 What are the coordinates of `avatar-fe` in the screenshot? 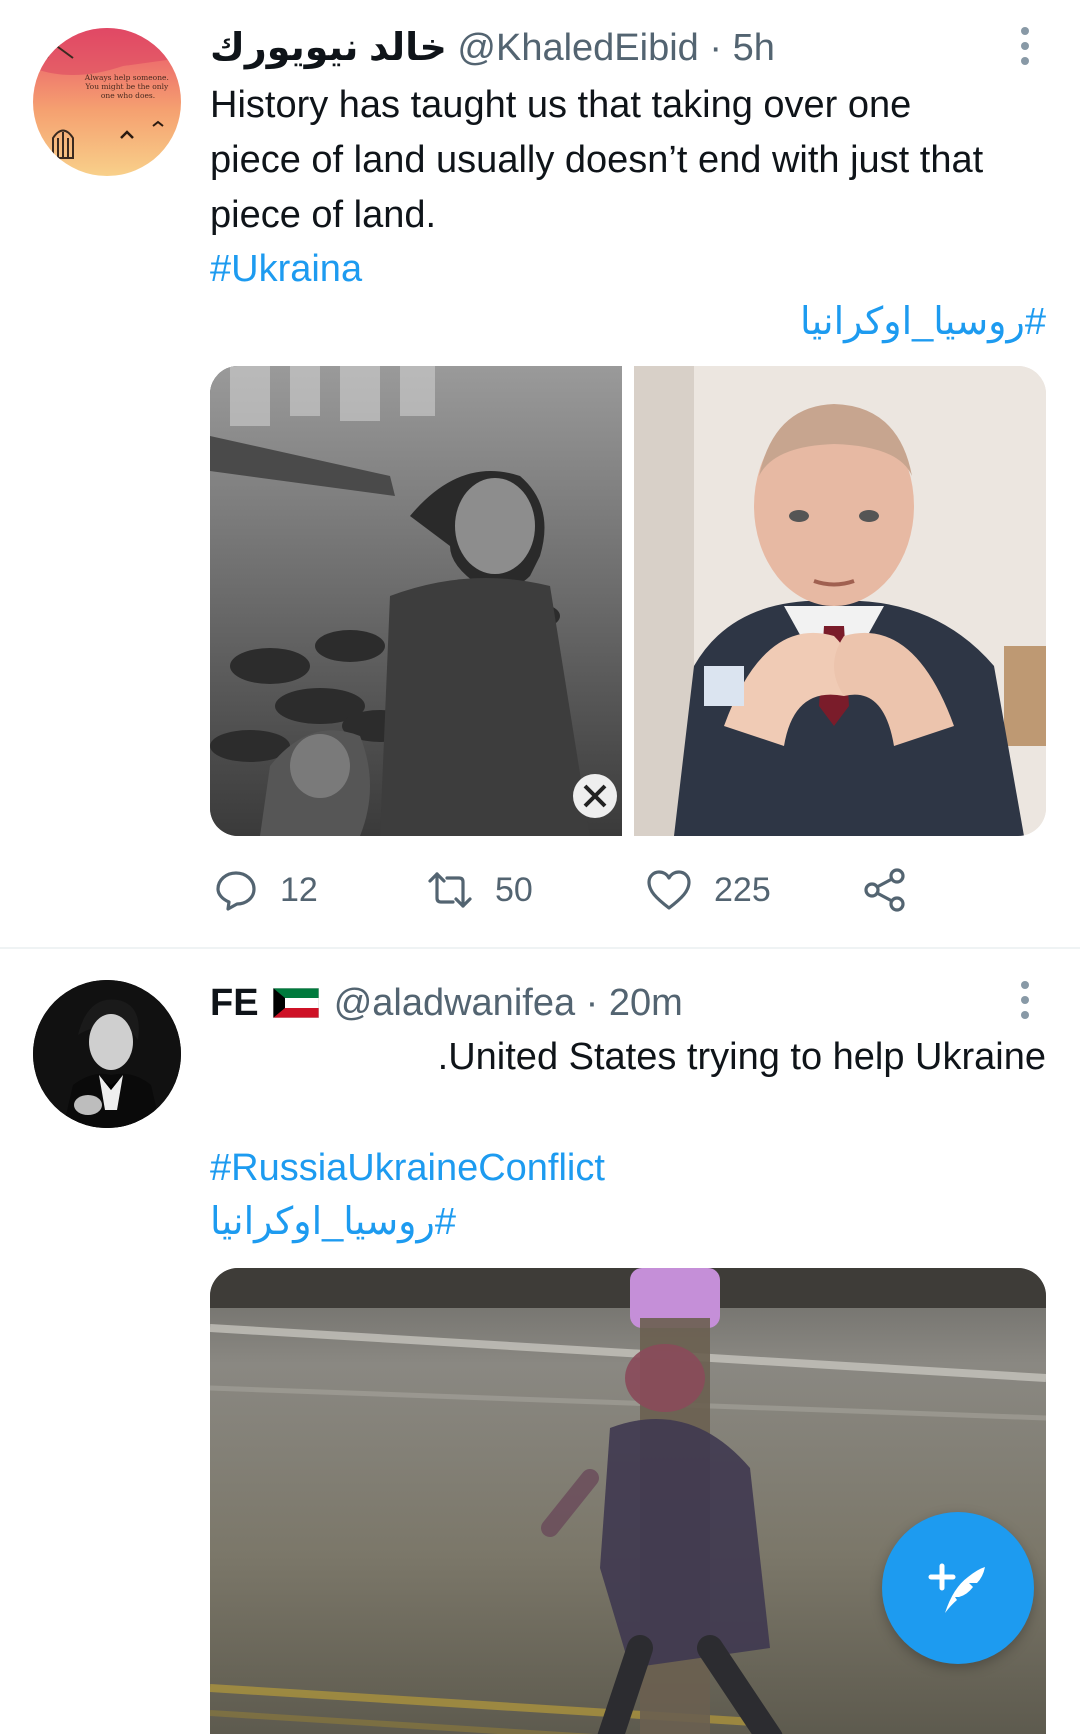 It's located at (107, 1054).